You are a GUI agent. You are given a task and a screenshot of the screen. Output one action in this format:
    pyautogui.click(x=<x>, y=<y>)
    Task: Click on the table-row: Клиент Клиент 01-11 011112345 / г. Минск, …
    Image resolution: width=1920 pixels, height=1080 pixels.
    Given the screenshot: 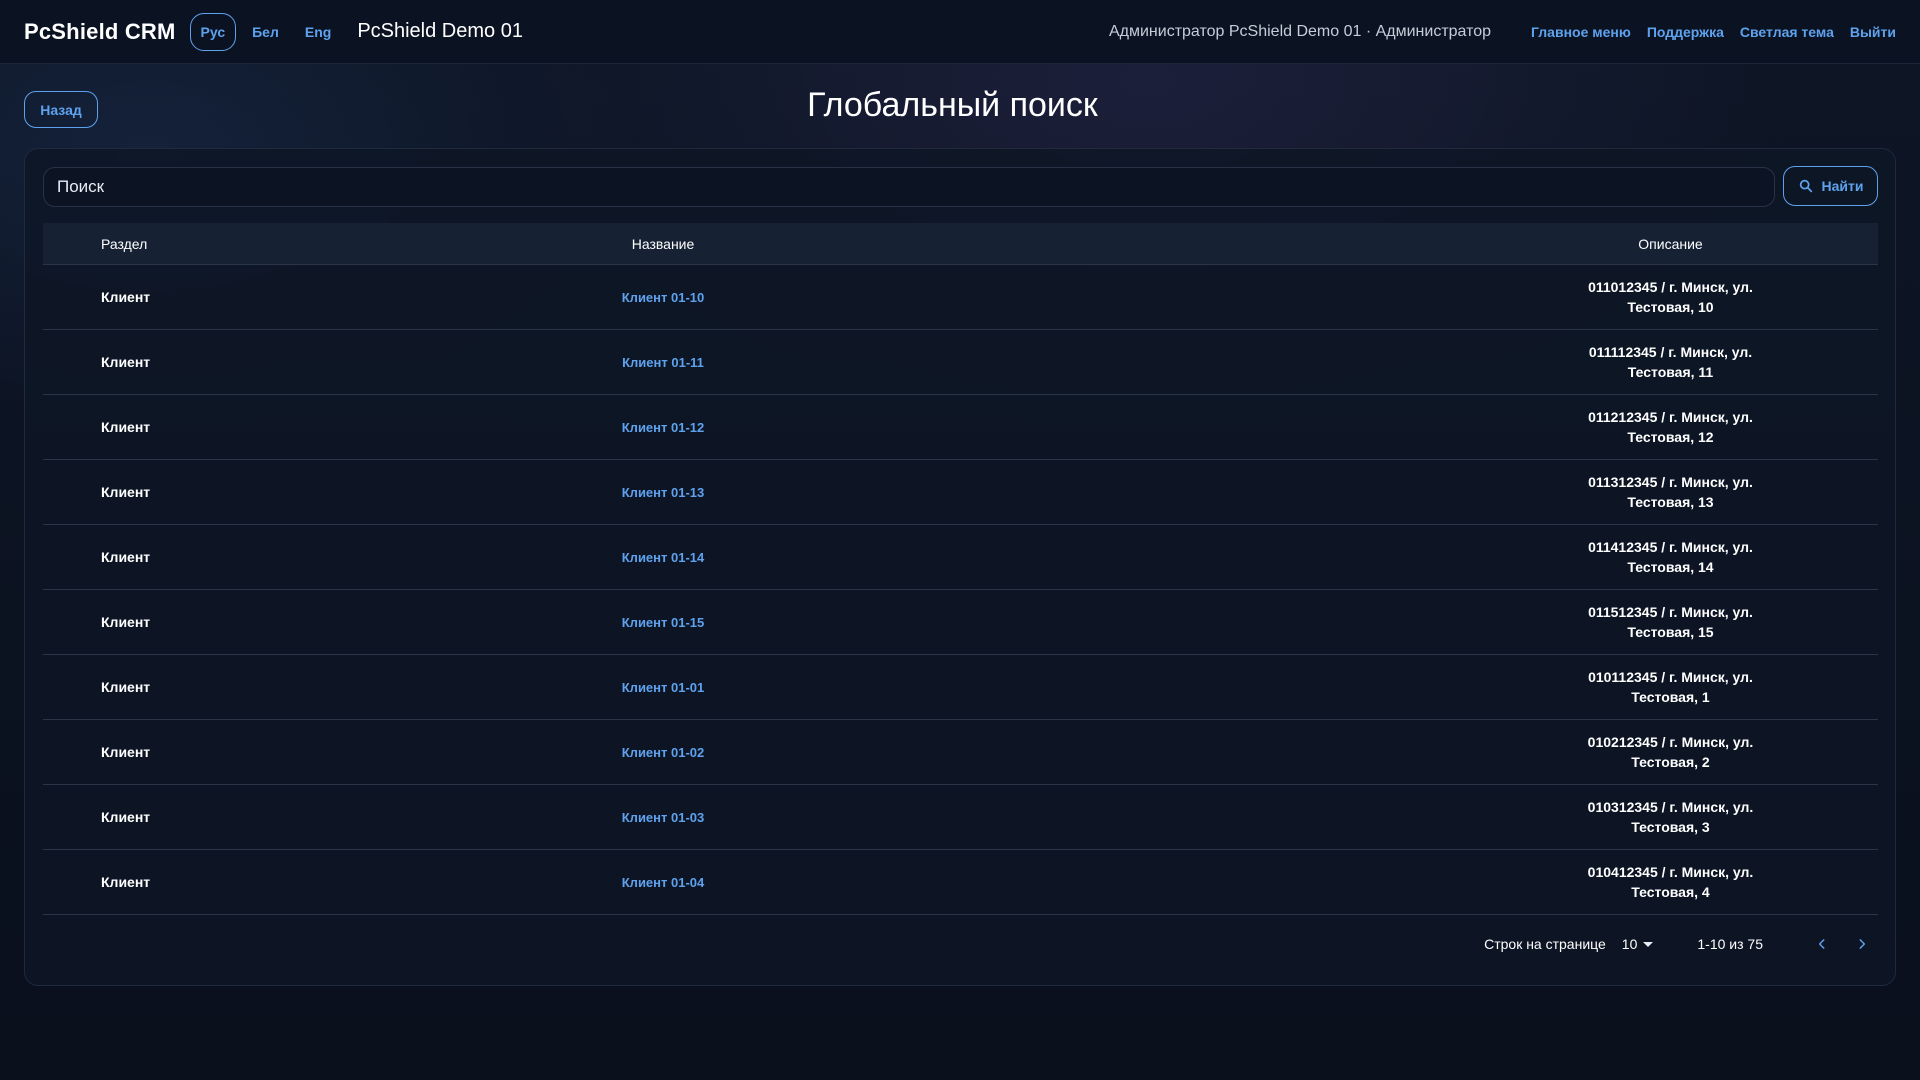 What is the action you would take?
    pyautogui.click(x=960, y=362)
    